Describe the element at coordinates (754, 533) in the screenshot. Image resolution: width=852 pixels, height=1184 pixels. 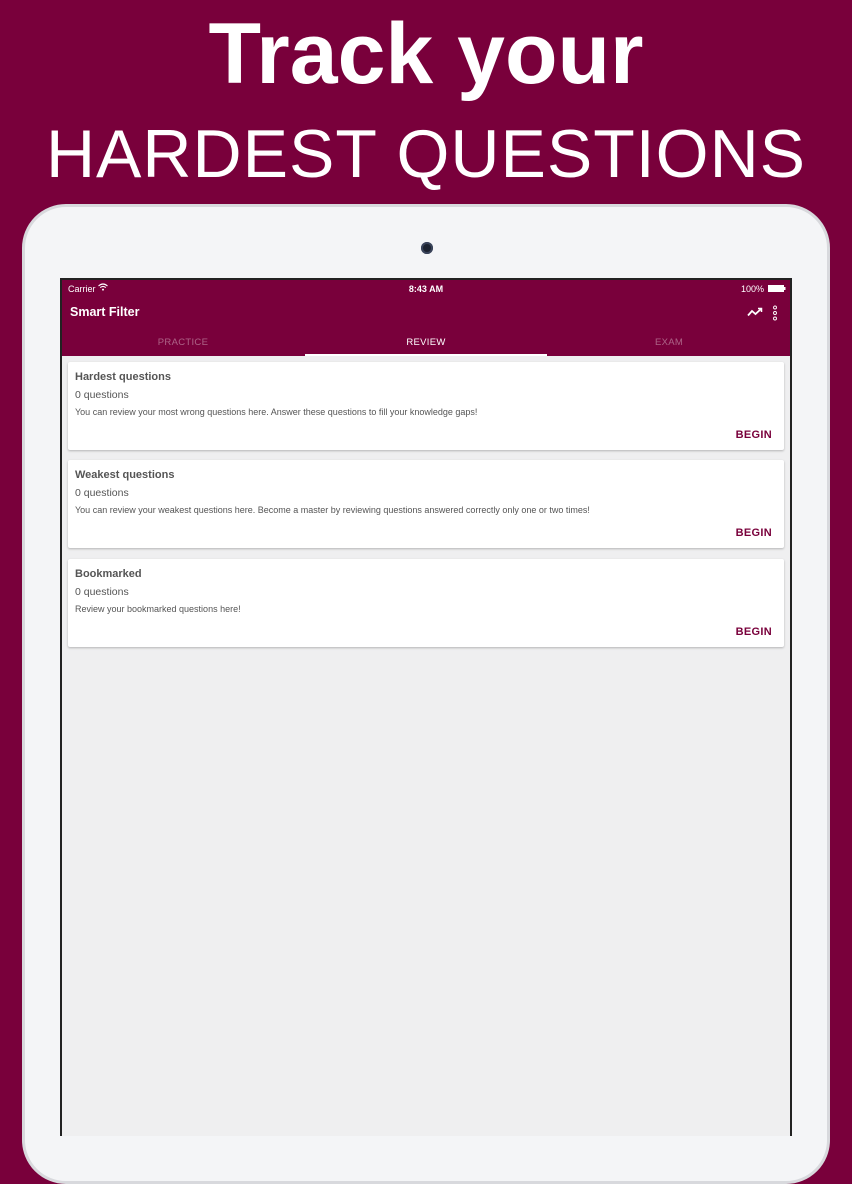
I see `begin-weakest-button: BEGIN` at that location.